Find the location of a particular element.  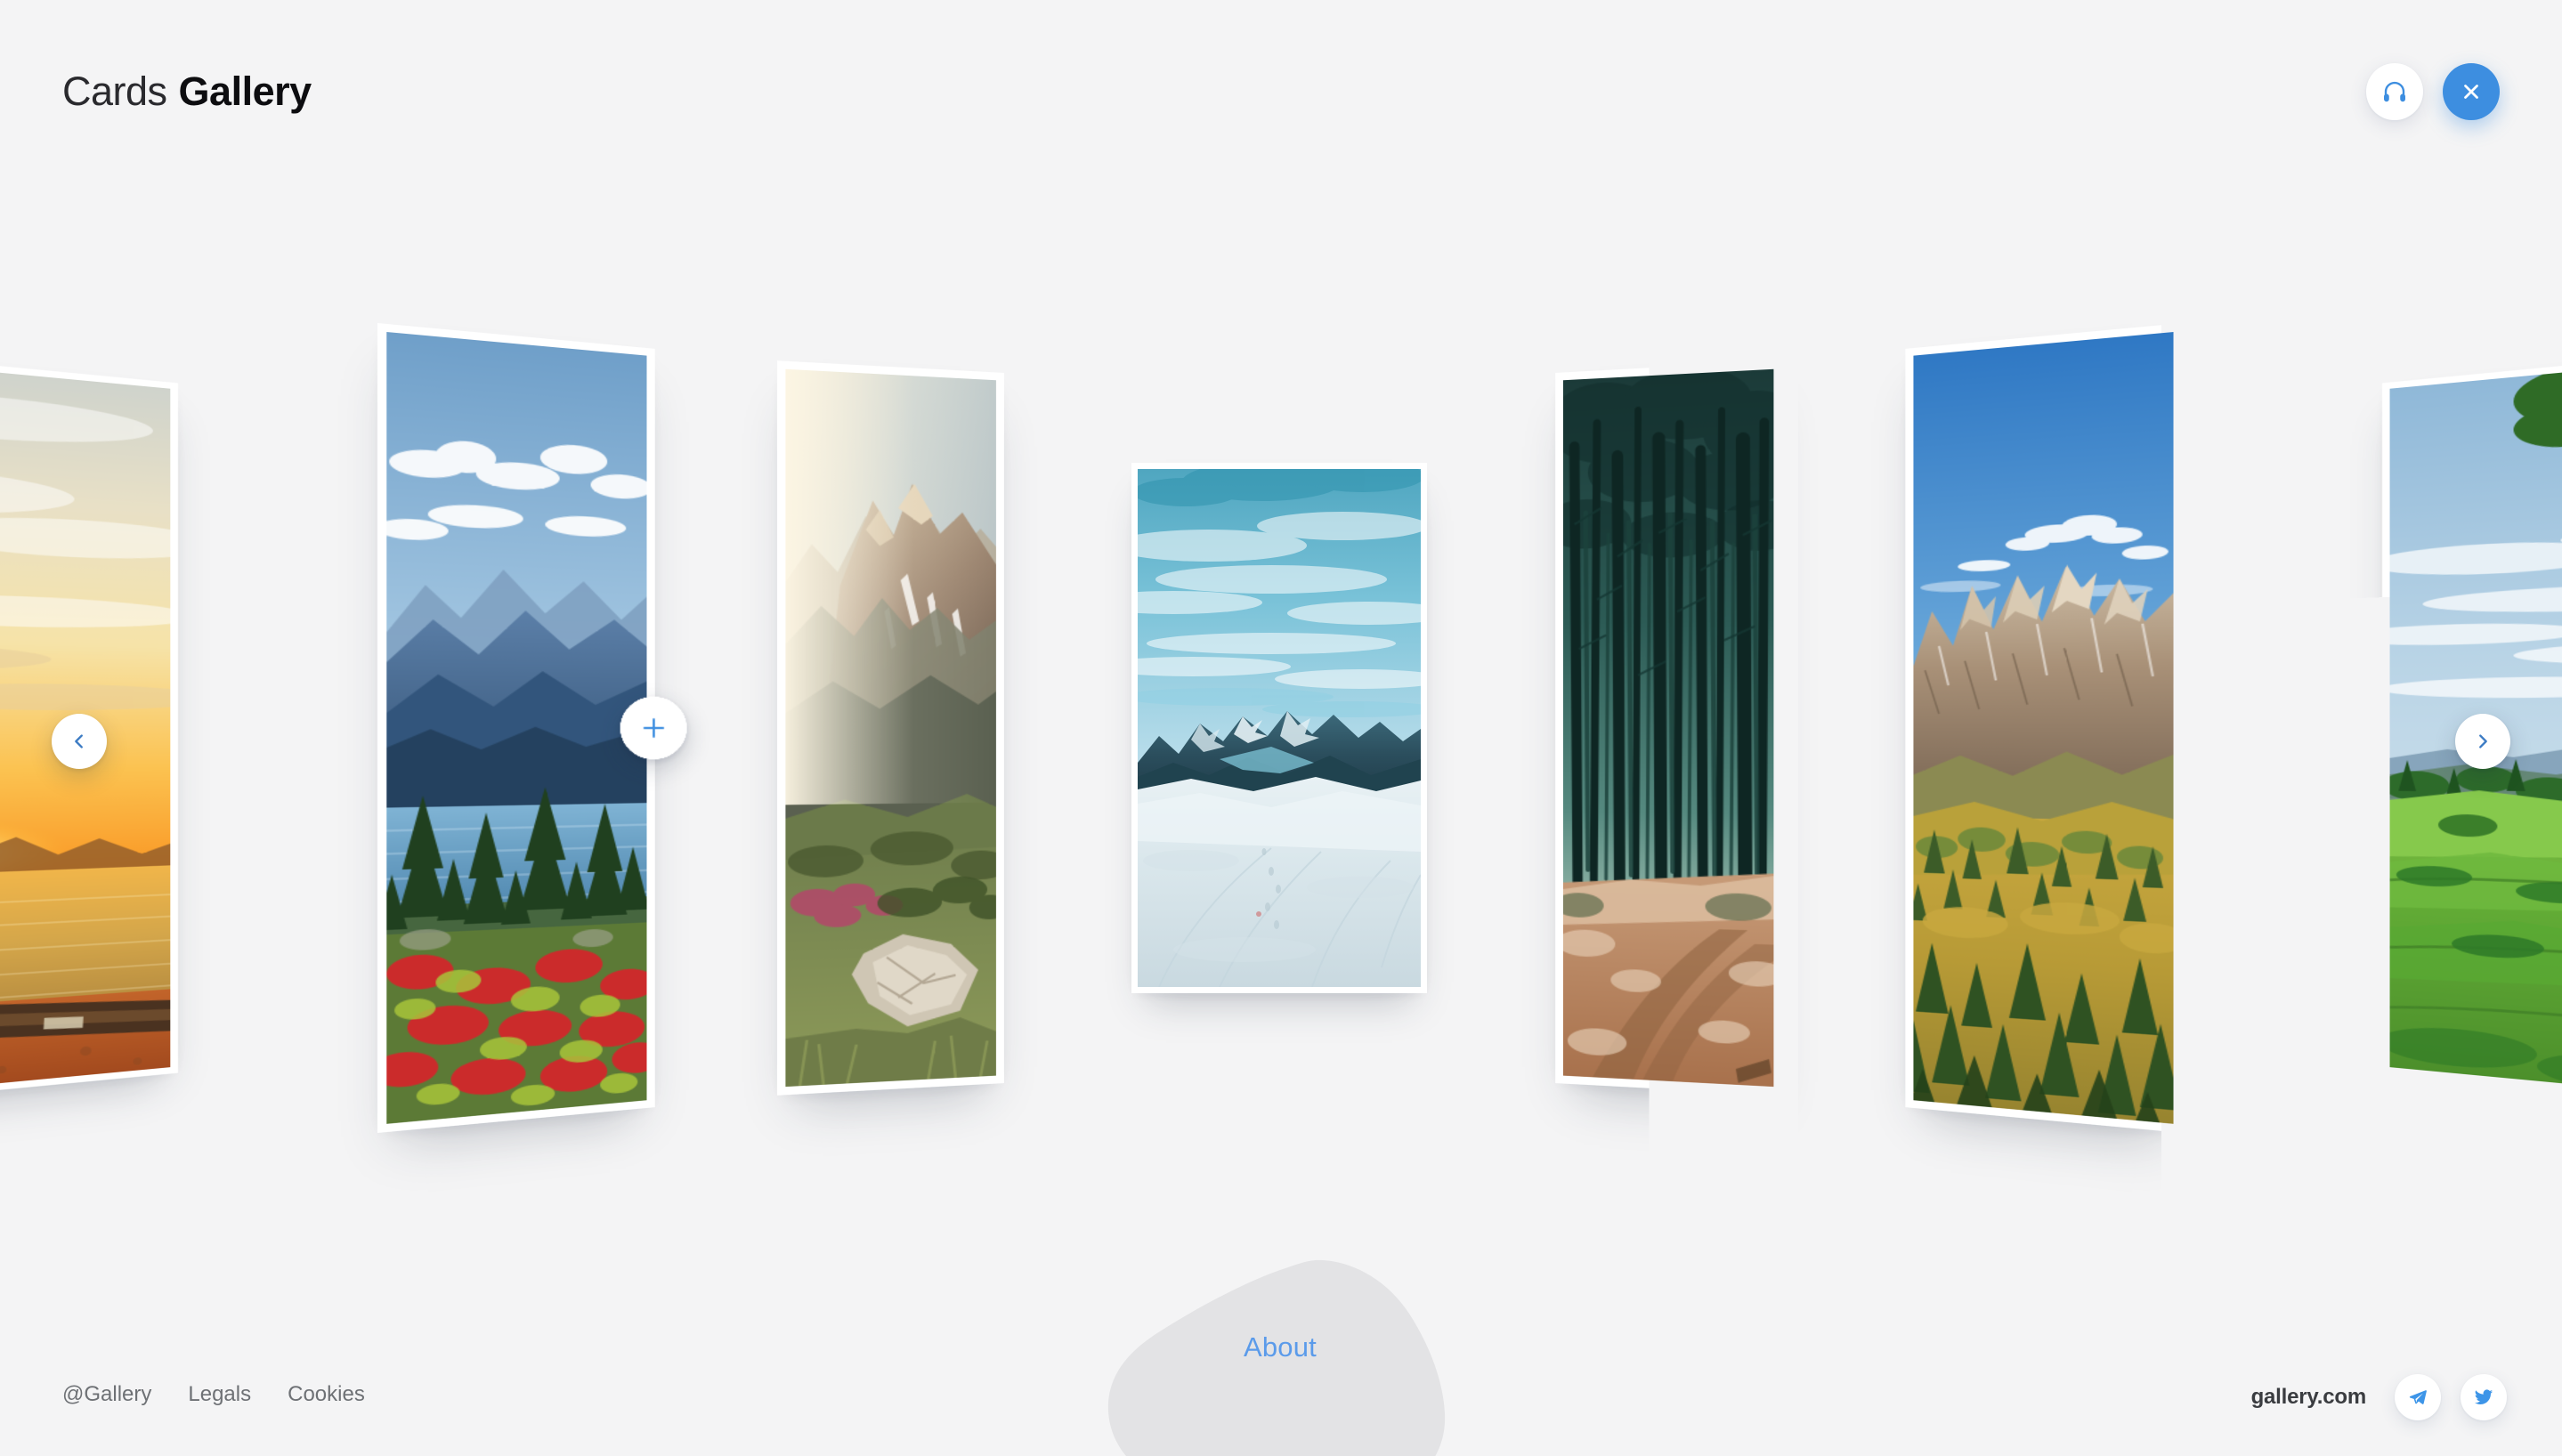

page-title-bold: Gallery is located at coordinates (245, 91).